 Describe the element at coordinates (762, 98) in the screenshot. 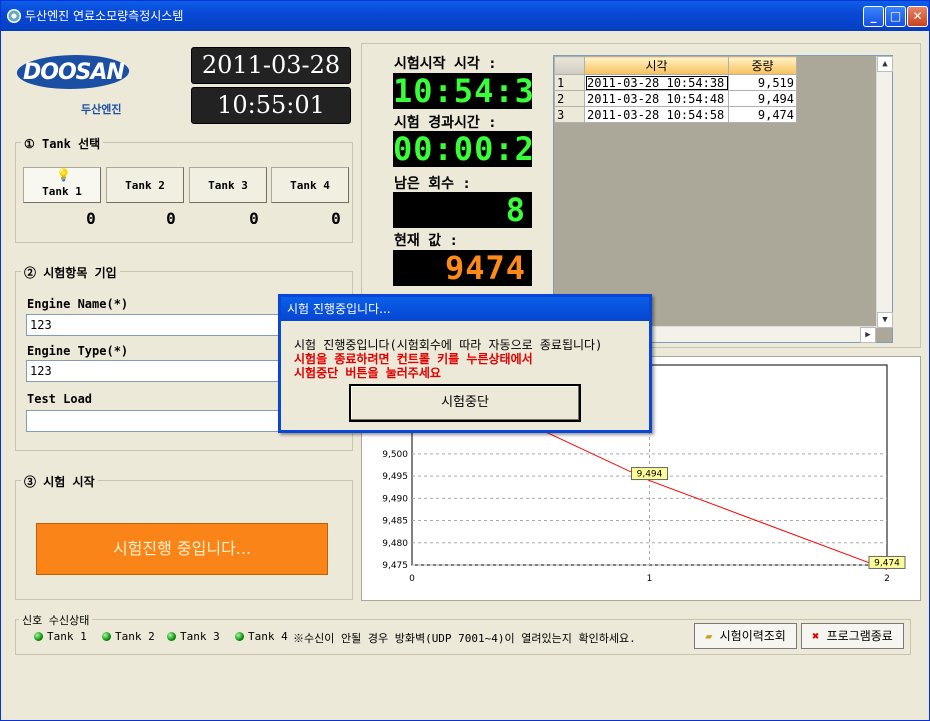

I see `cell-weight: 9,494` at that location.